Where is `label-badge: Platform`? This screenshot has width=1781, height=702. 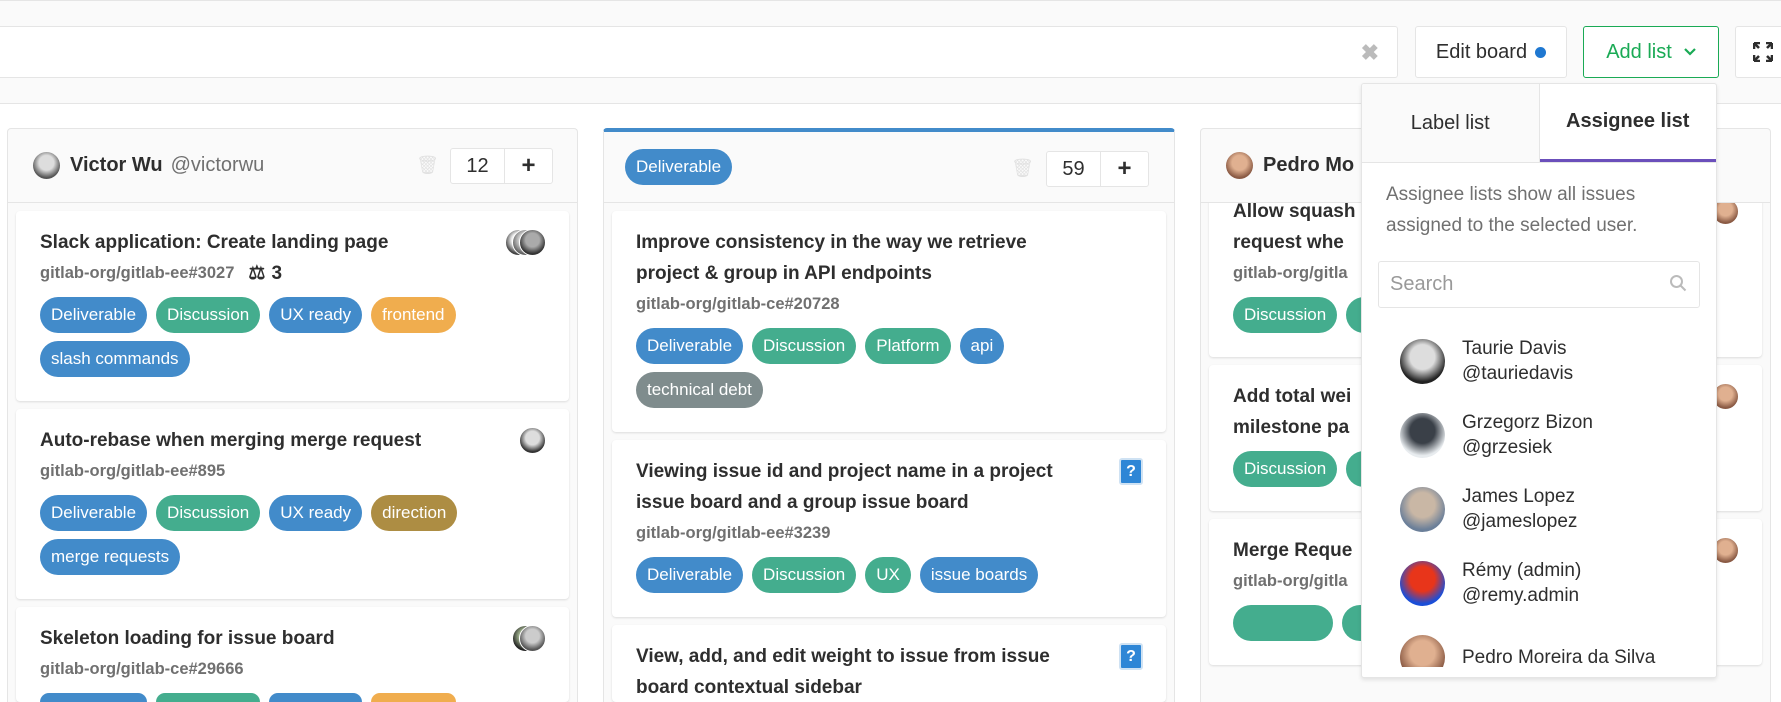
label-badge: Platform is located at coordinates (908, 346).